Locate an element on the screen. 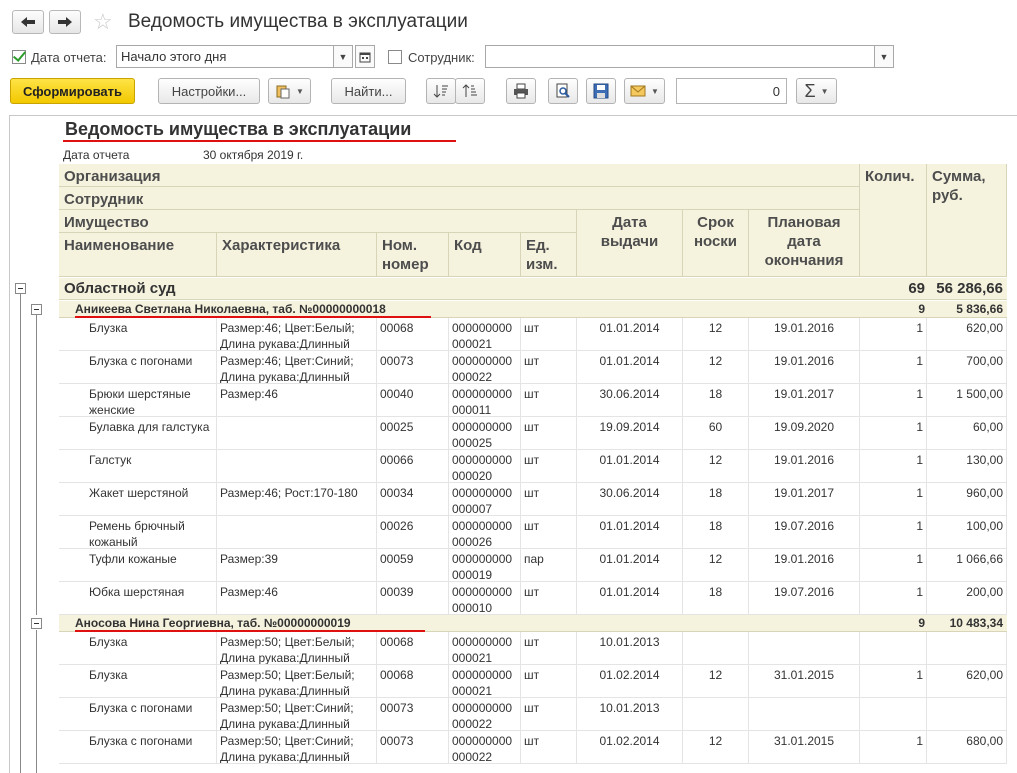  cell-name: Туфли кожаные is located at coordinates (138, 565).